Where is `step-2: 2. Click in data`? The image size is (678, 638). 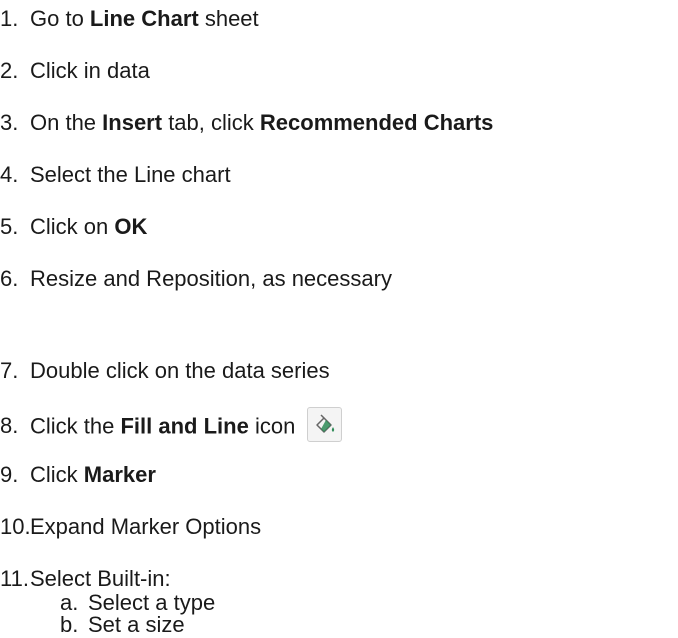 step-2: 2. Click in data is located at coordinates (75, 70).